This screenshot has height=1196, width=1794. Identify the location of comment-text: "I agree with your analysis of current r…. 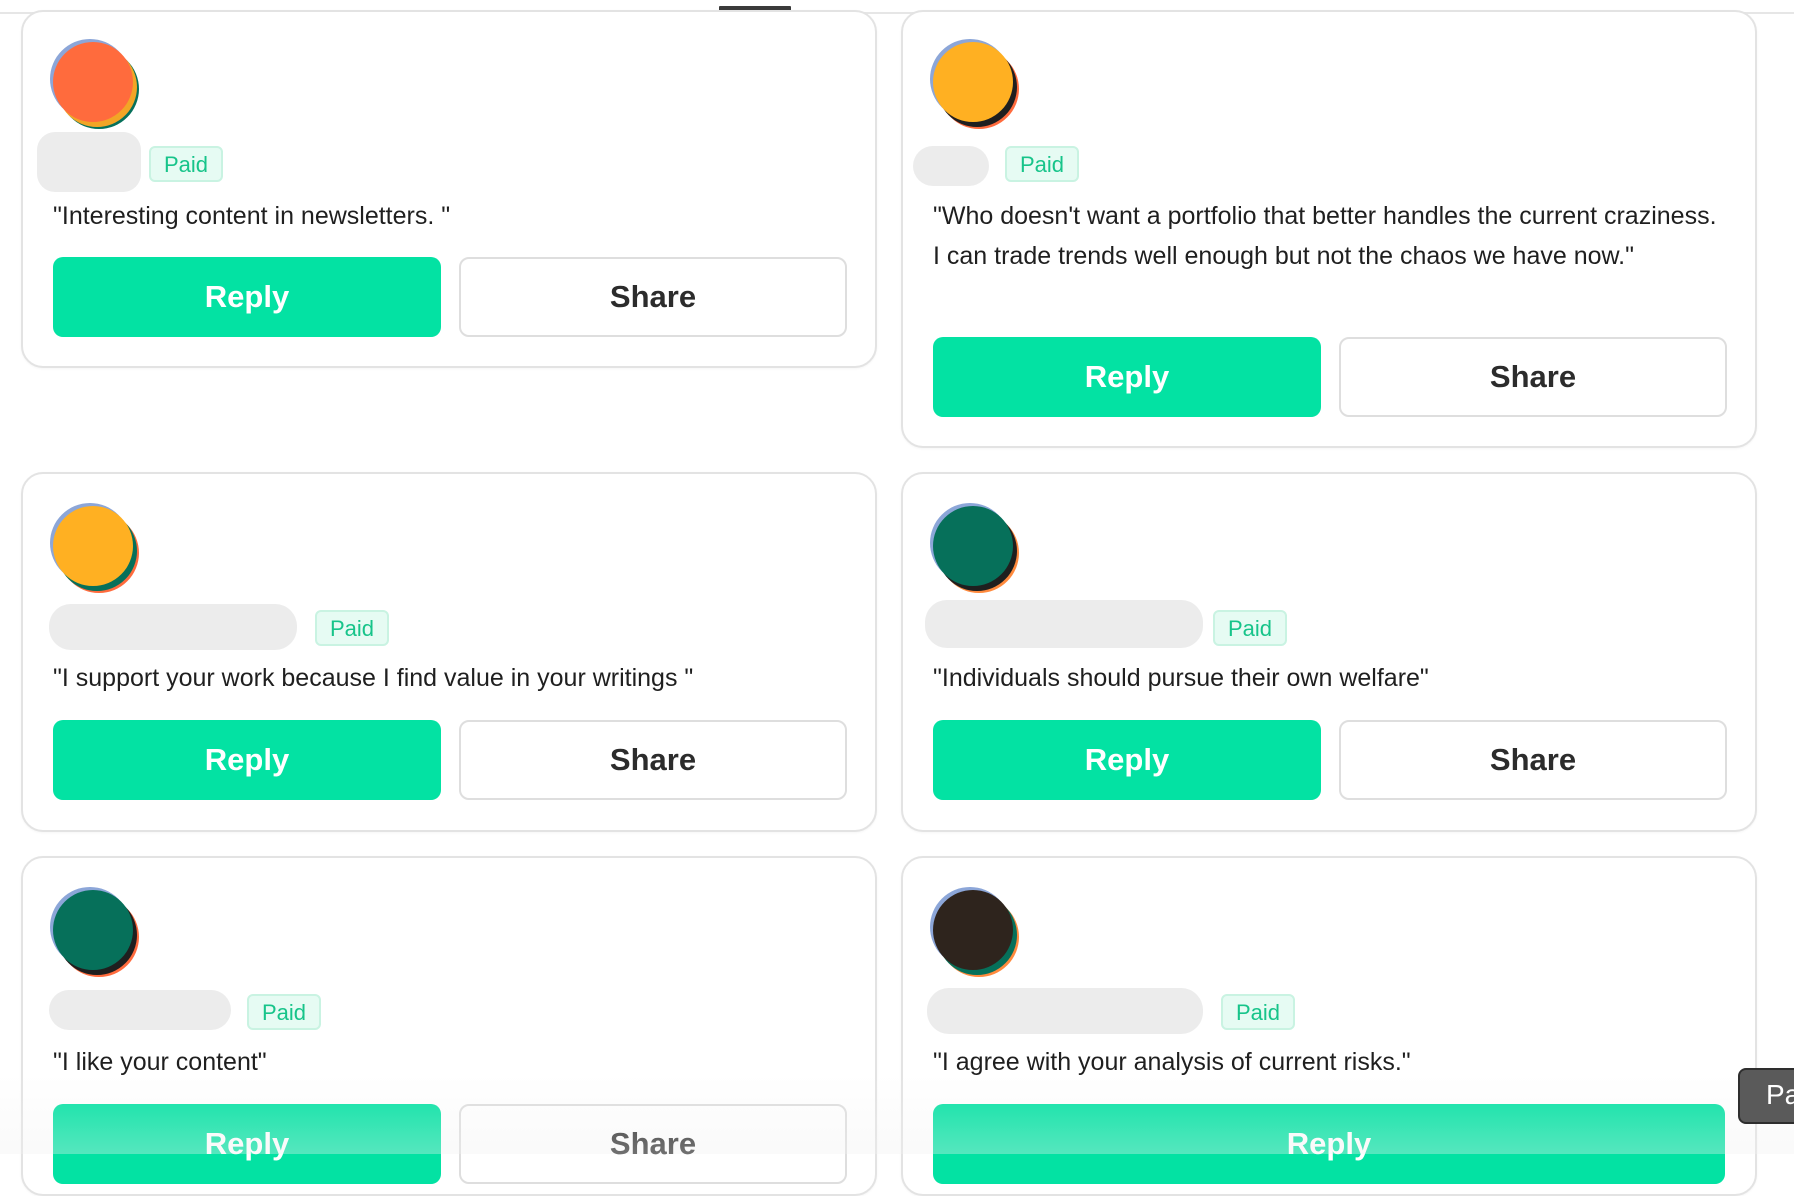
(1172, 1062).